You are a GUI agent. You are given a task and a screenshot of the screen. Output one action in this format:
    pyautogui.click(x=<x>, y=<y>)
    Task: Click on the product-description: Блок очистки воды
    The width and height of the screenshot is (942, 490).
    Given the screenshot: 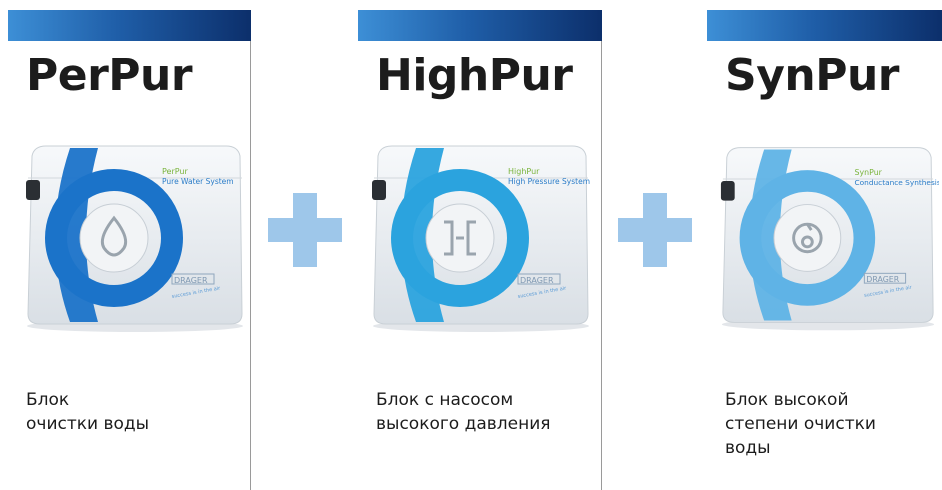 What is the action you would take?
    pyautogui.click(x=87, y=412)
    